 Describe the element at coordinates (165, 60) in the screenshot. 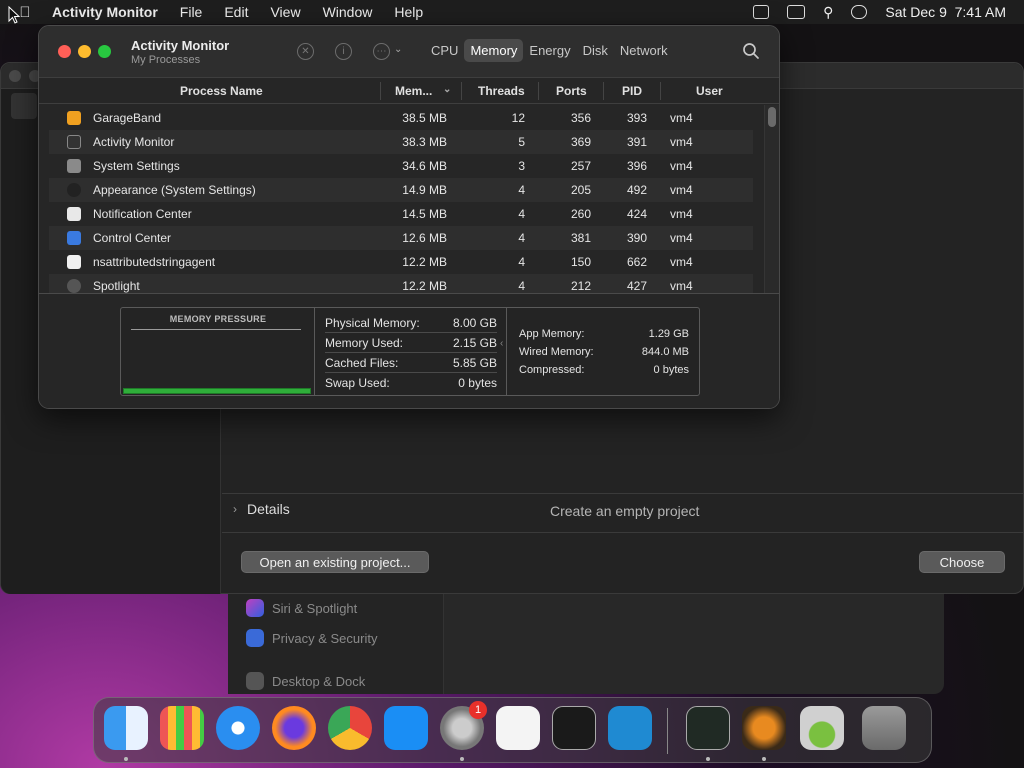

I see `window-subtitle: My Processes` at that location.